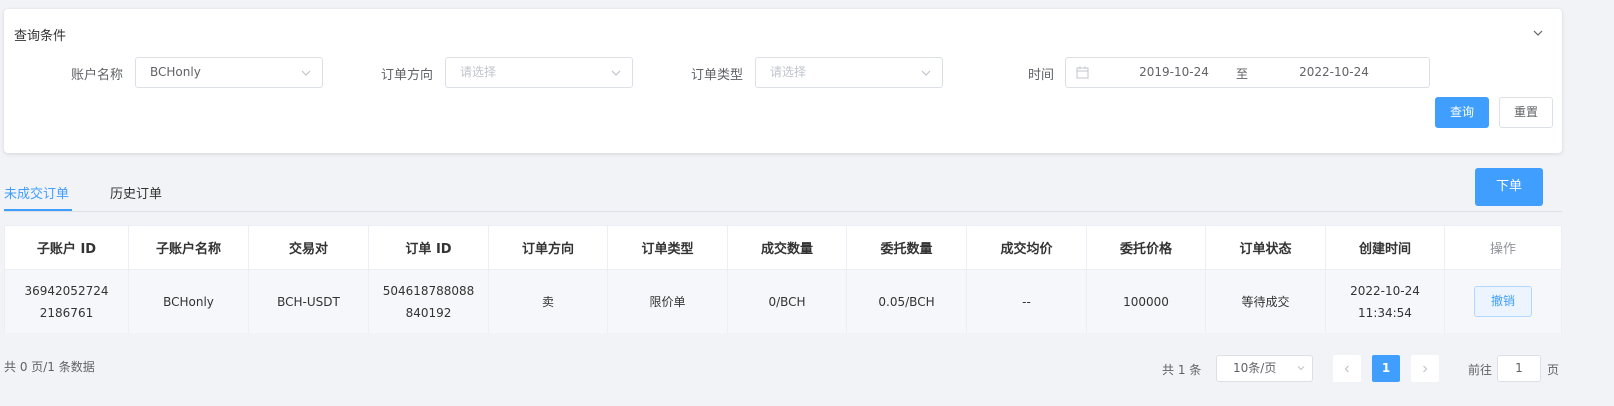 The height and width of the screenshot is (406, 1614). I want to click on column-header: 成交均价, so click(1027, 247).